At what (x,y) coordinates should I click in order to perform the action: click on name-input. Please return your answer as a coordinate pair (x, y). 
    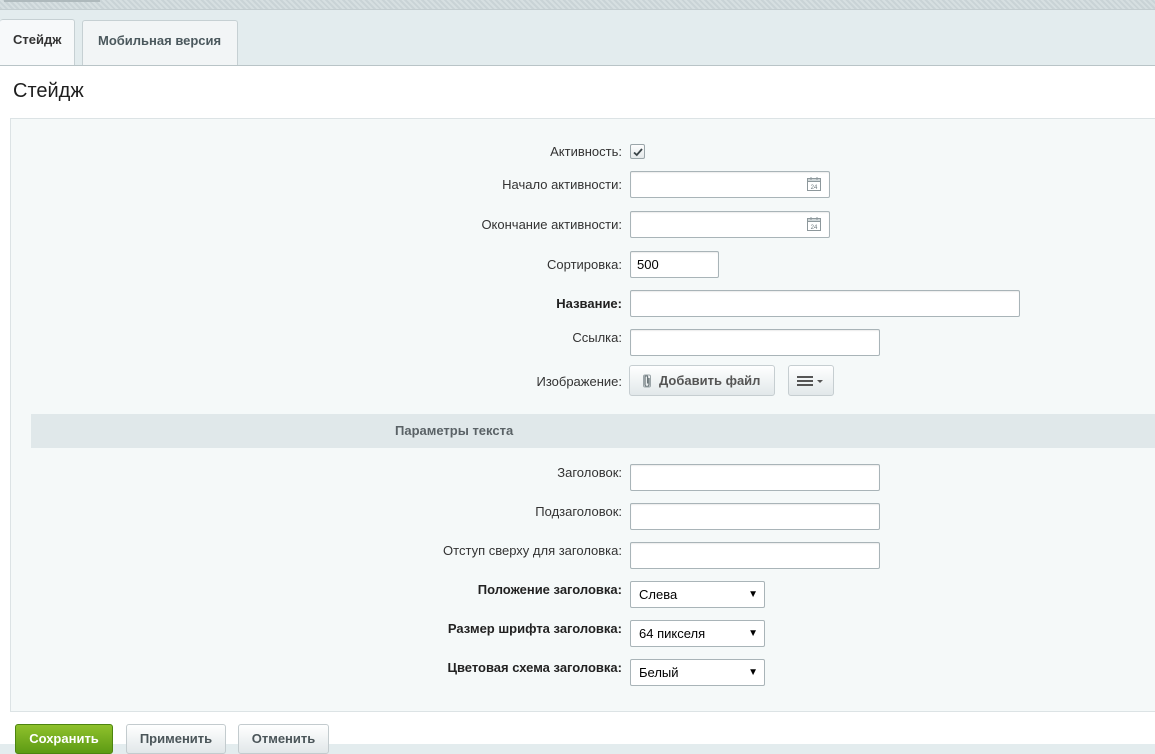
    Looking at the image, I should click on (825, 303).